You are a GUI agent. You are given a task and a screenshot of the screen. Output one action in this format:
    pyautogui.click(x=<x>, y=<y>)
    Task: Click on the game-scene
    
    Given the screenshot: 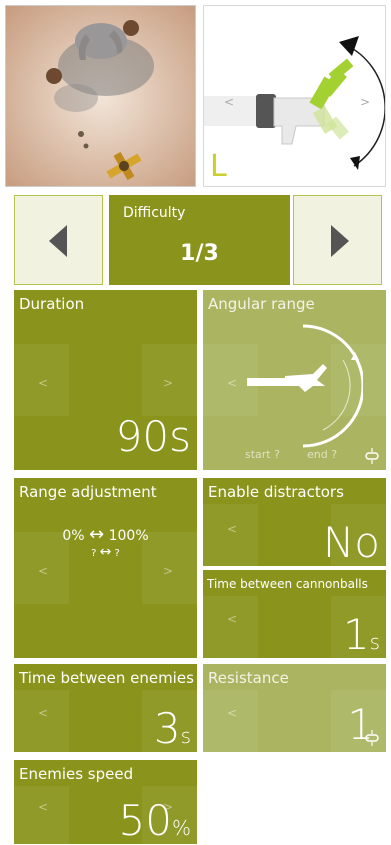 What is the action you would take?
    pyautogui.click(x=100, y=96)
    